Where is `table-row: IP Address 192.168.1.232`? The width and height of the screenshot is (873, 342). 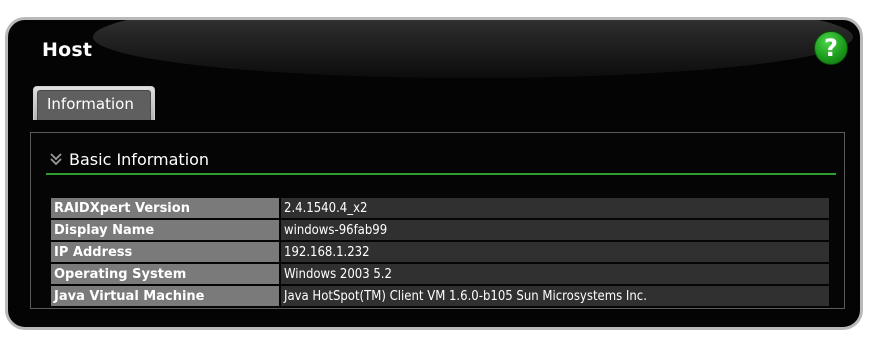
table-row: IP Address 192.168.1.232 is located at coordinates (440, 252).